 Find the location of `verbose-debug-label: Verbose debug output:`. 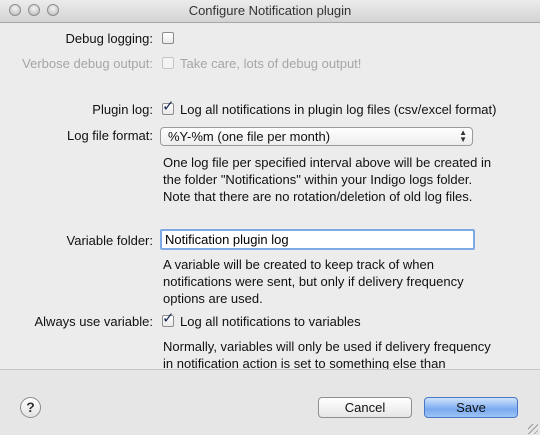

verbose-debug-label: Verbose debug output: is located at coordinates (87, 63).